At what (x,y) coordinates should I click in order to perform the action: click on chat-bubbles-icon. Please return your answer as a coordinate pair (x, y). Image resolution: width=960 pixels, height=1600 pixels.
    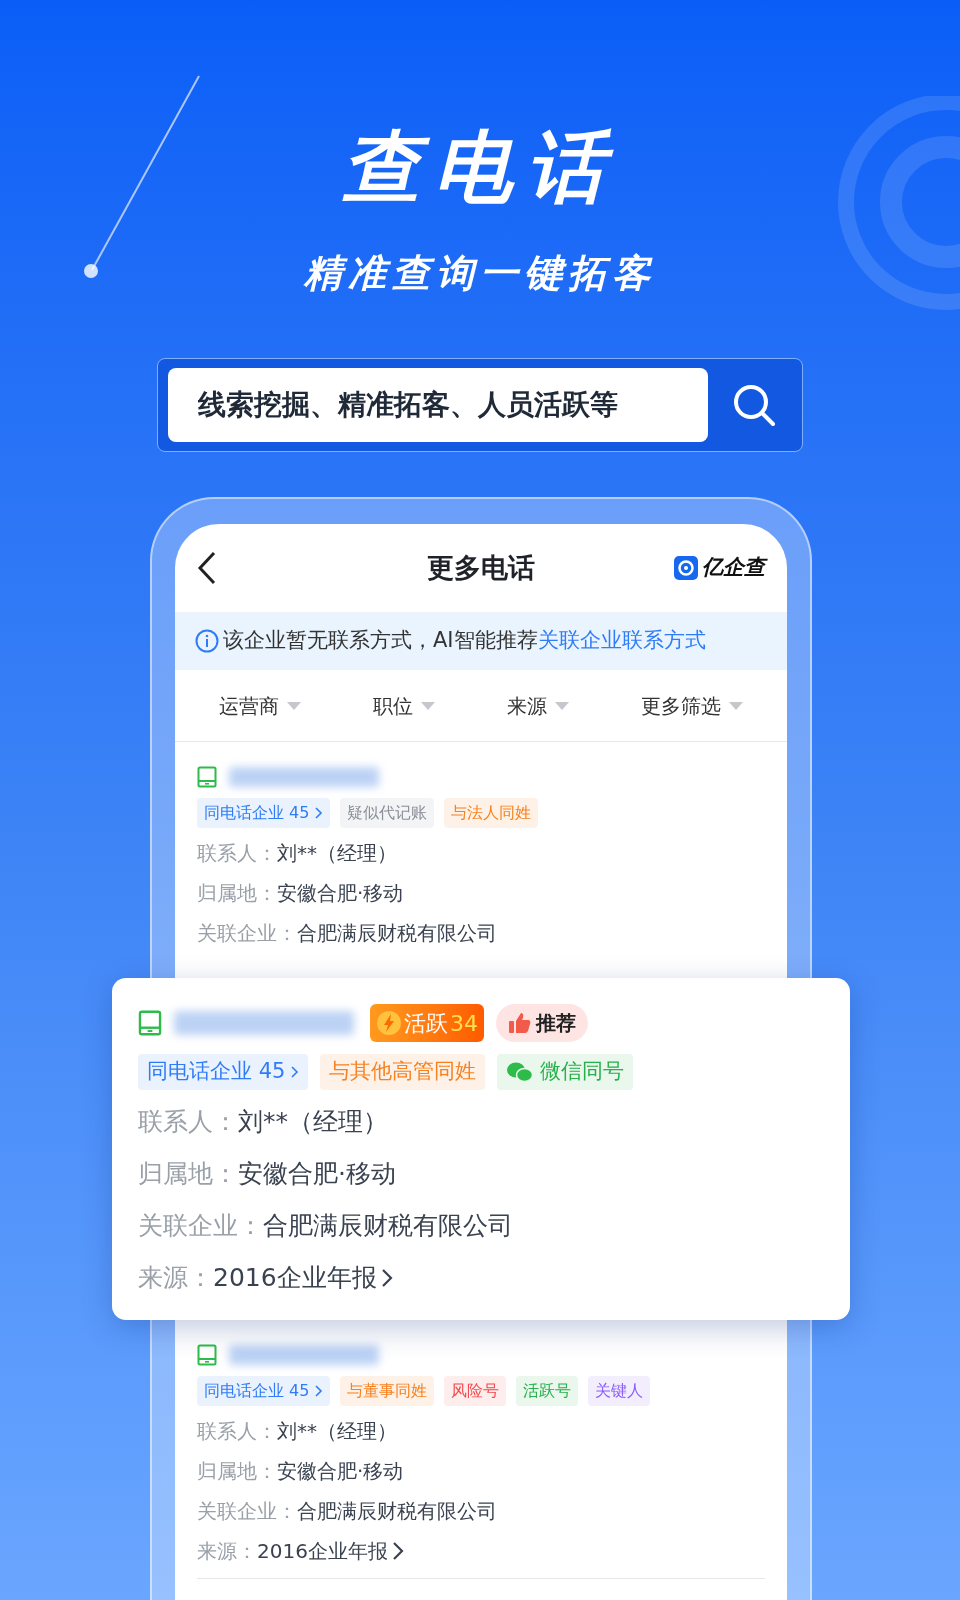
    Looking at the image, I should click on (520, 1072).